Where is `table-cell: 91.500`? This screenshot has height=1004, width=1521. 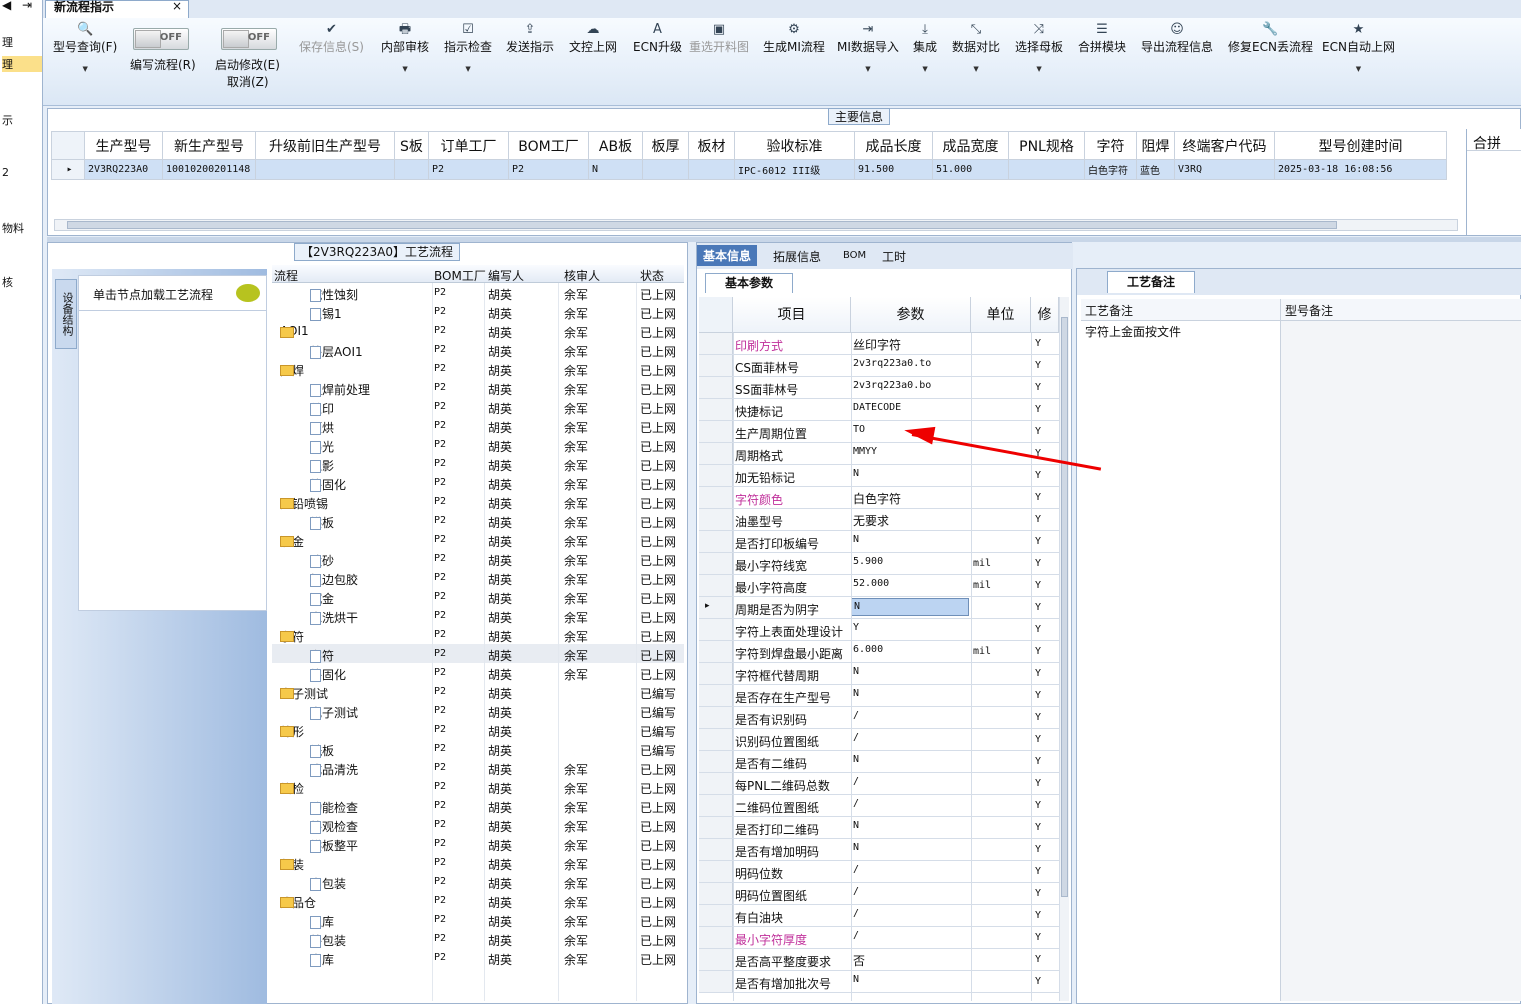 table-cell: 91.500 is located at coordinates (893, 169).